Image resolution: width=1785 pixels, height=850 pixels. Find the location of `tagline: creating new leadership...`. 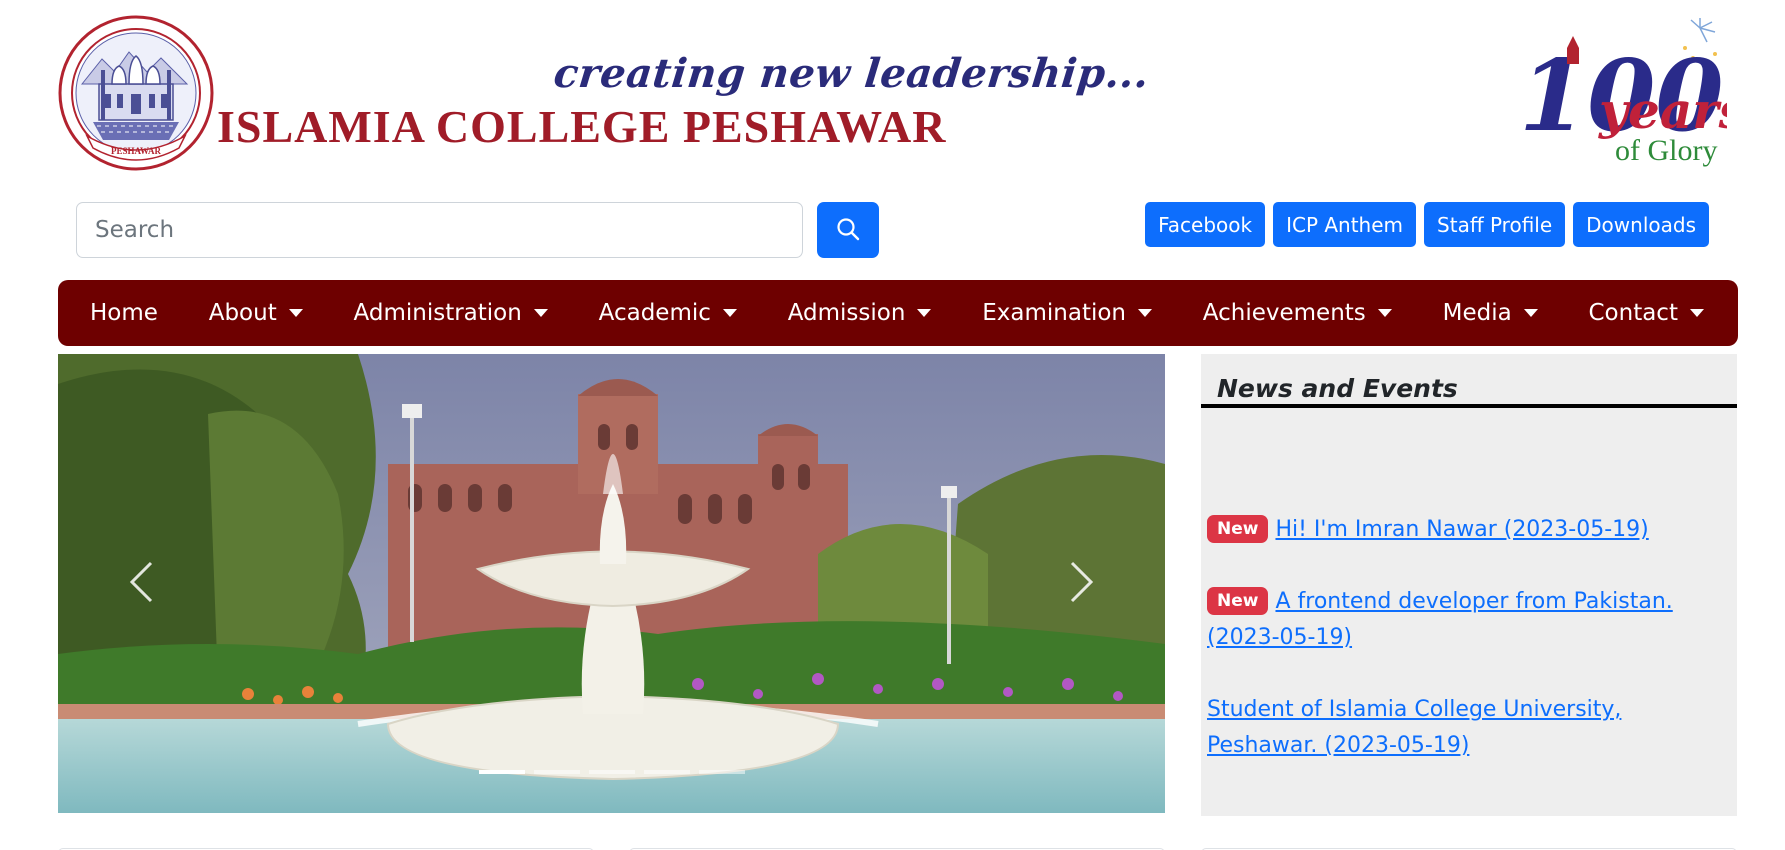

tagline: creating new leadership... is located at coordinates (851, 73).